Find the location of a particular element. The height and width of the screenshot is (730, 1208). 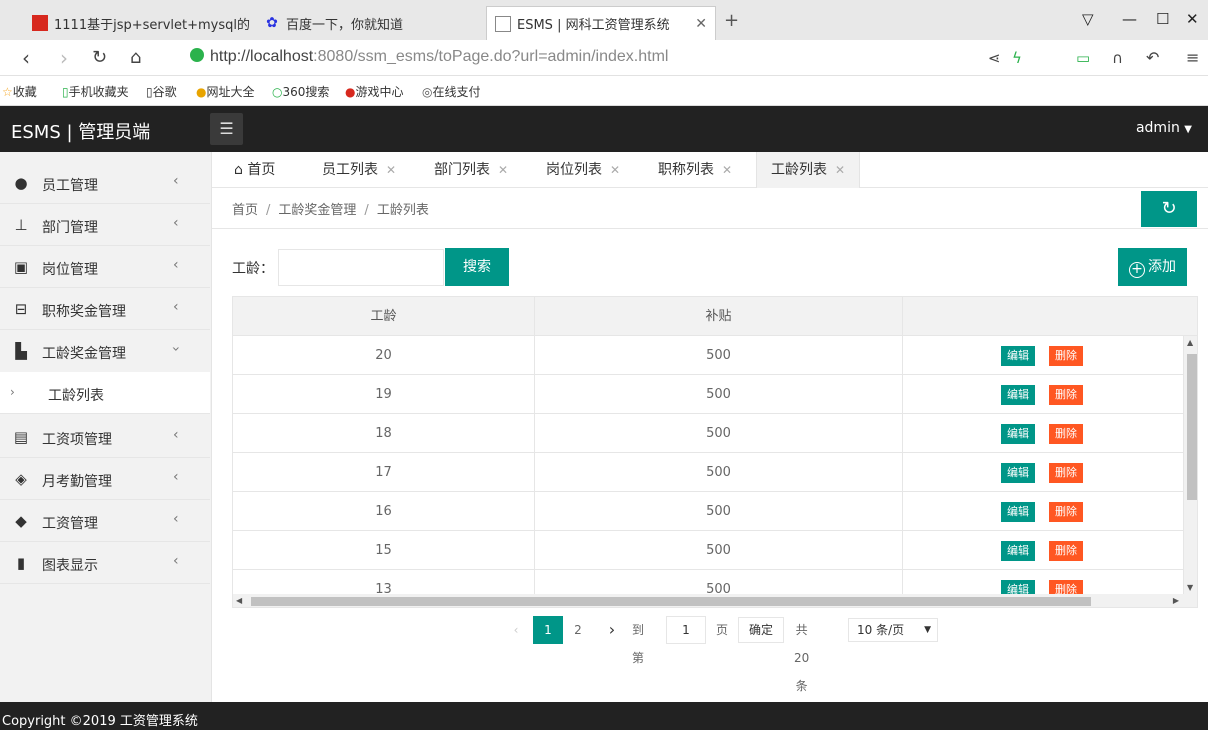

sidebar-item-position: ▣ 岗位管理 ‹ is located at coordinates (105, 267).